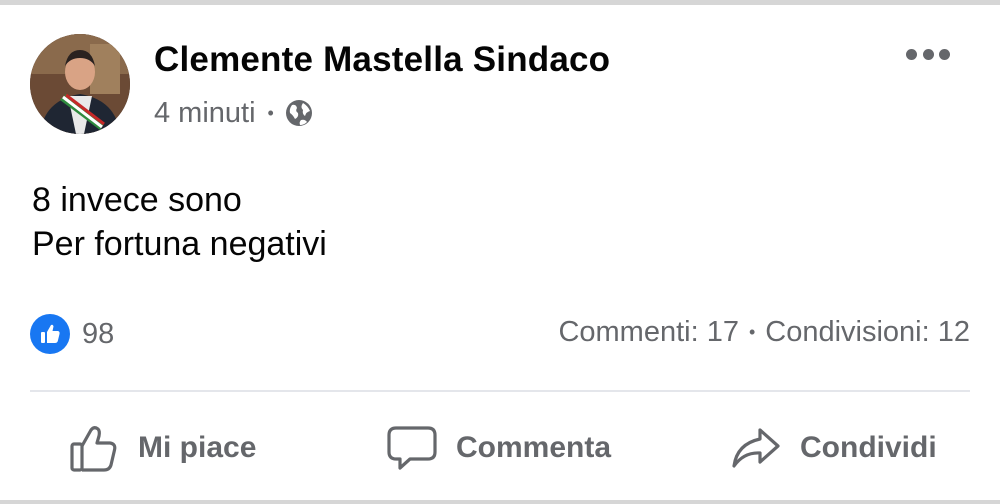 The height and width of the screenshot is (504, 1000). Describe the element at coordinates (868, 447) in the screenshot. I see `share-label: Condividi` at that location.